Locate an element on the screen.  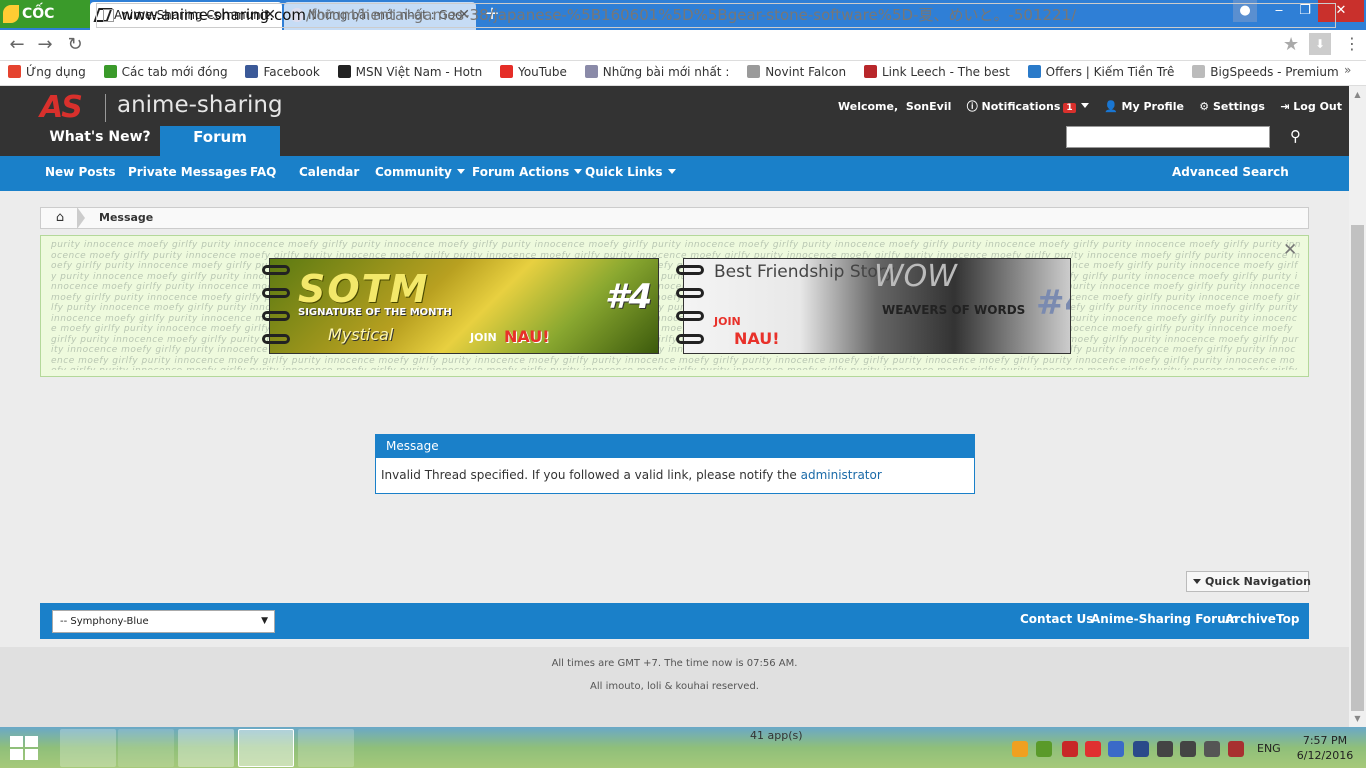
browser-brand-logo: CỐC CỐC is located at coordinates (45, 25).